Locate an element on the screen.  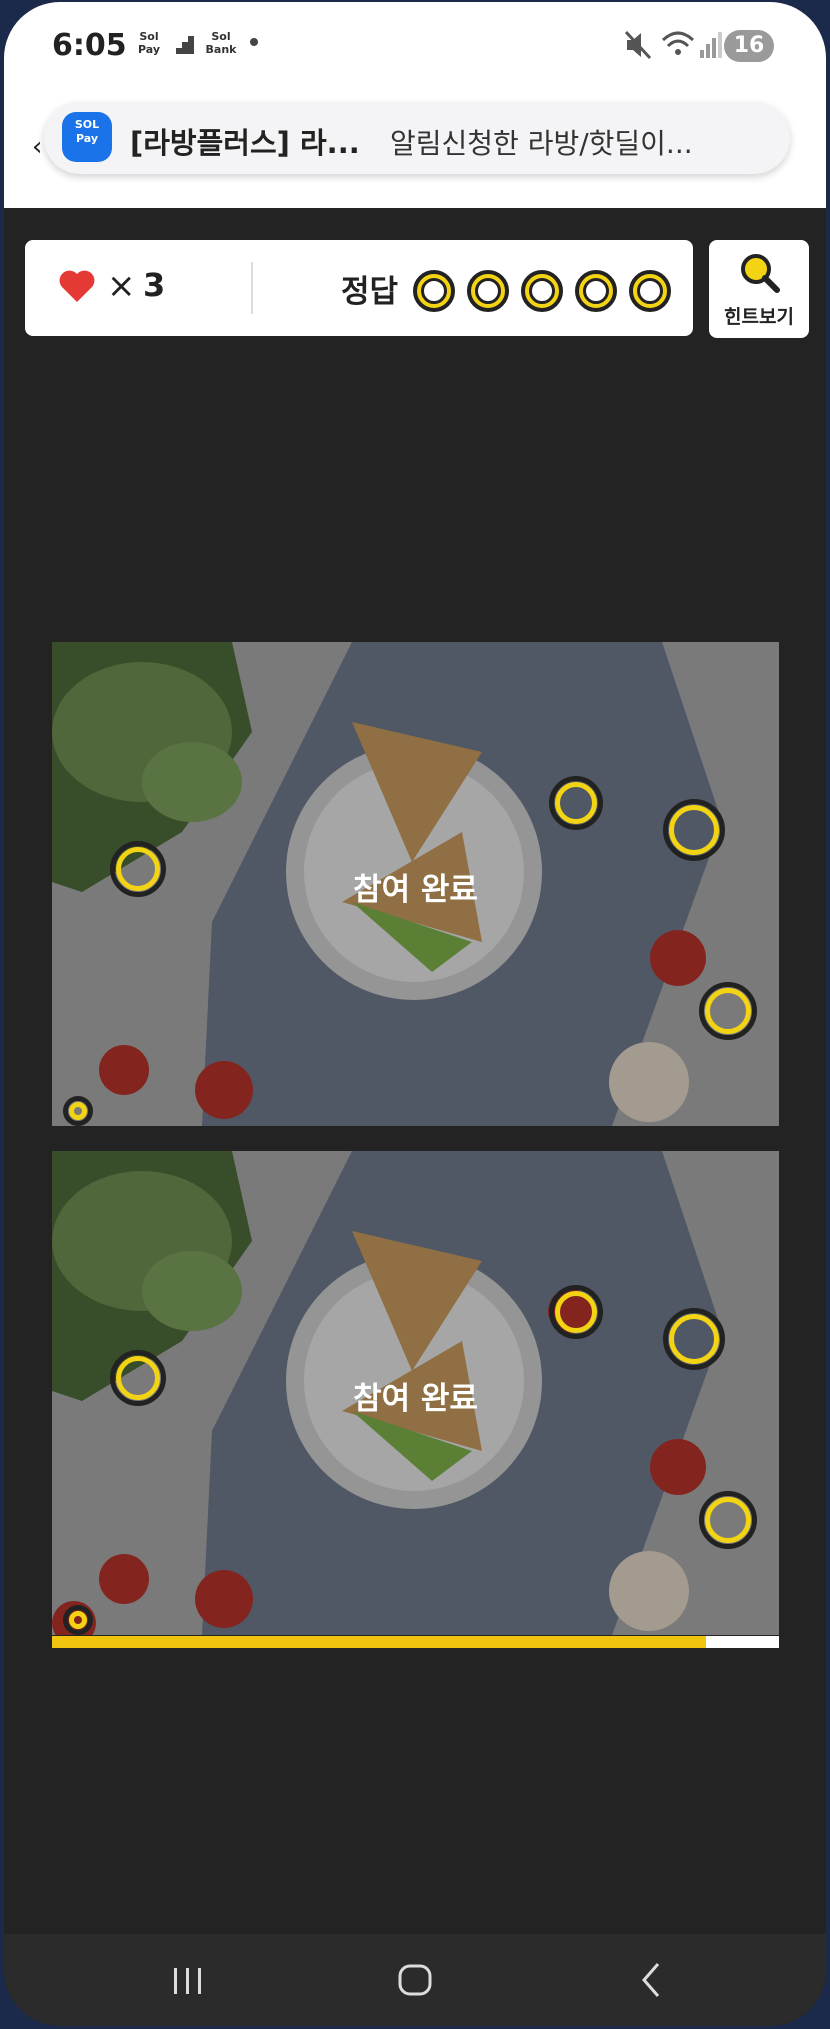
stairs-icon is located at coordinates (185, 45).